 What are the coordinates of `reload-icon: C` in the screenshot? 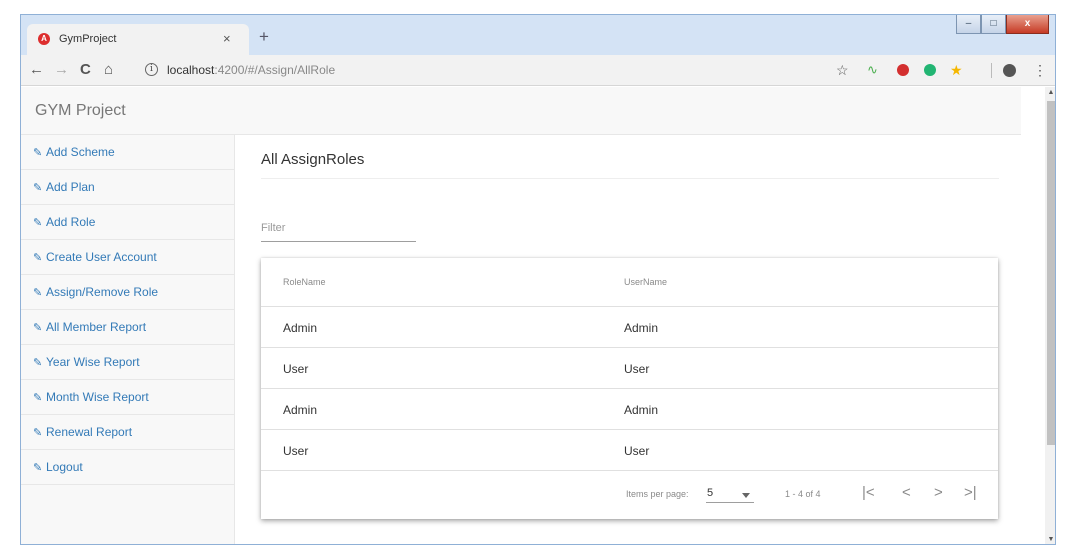 It's located at (85, 70).